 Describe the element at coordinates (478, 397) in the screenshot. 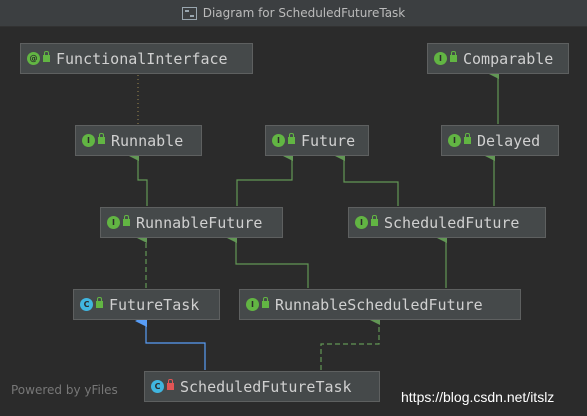

I see `watermark: https://blog.csdn.net/itslz` at that location.